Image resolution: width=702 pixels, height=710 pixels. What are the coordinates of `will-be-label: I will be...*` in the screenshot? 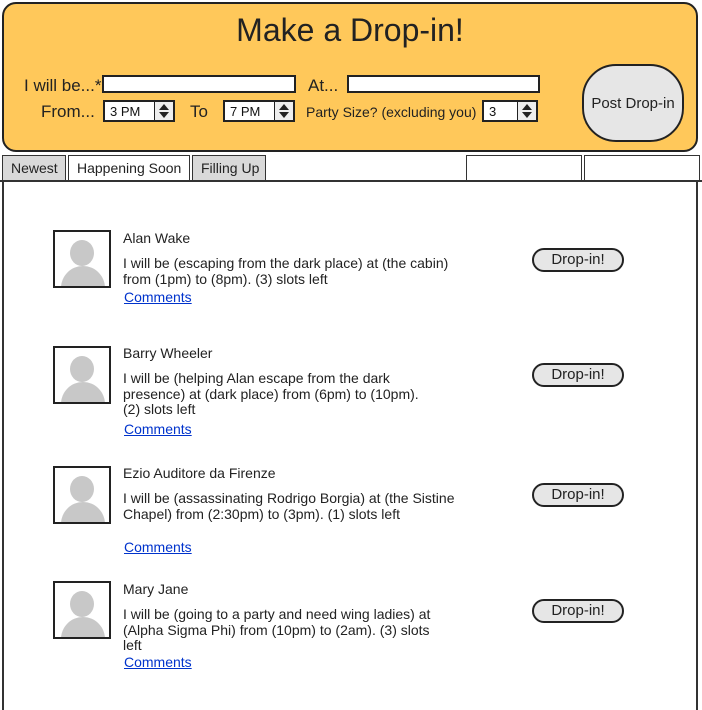 It's located at (63, 85).